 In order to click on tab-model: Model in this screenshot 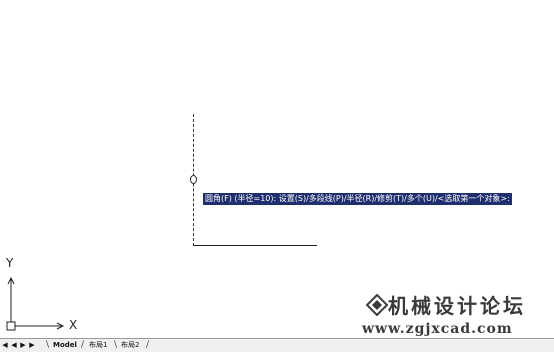, I will do `click(65, 345)`.